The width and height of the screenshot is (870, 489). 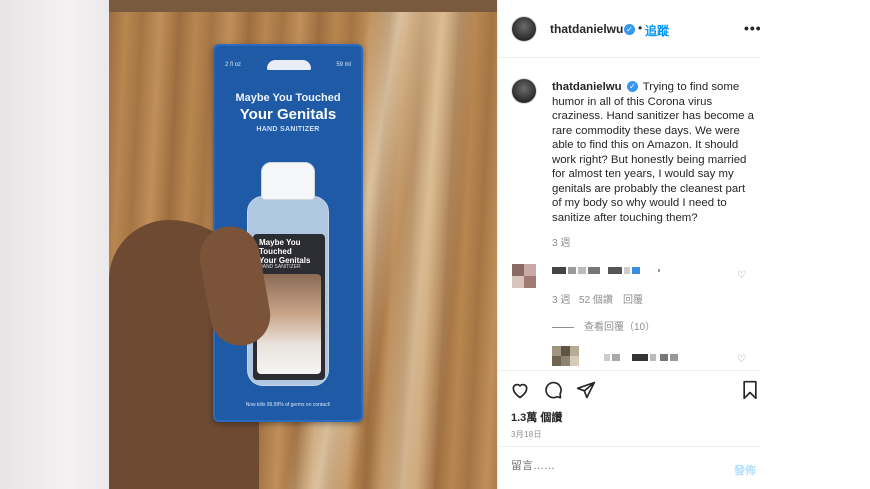 What do you see at coordinates (632, 87) in the screenshot?
I see `caption-verified-icon: ✓` at bounding box center [632, 87].